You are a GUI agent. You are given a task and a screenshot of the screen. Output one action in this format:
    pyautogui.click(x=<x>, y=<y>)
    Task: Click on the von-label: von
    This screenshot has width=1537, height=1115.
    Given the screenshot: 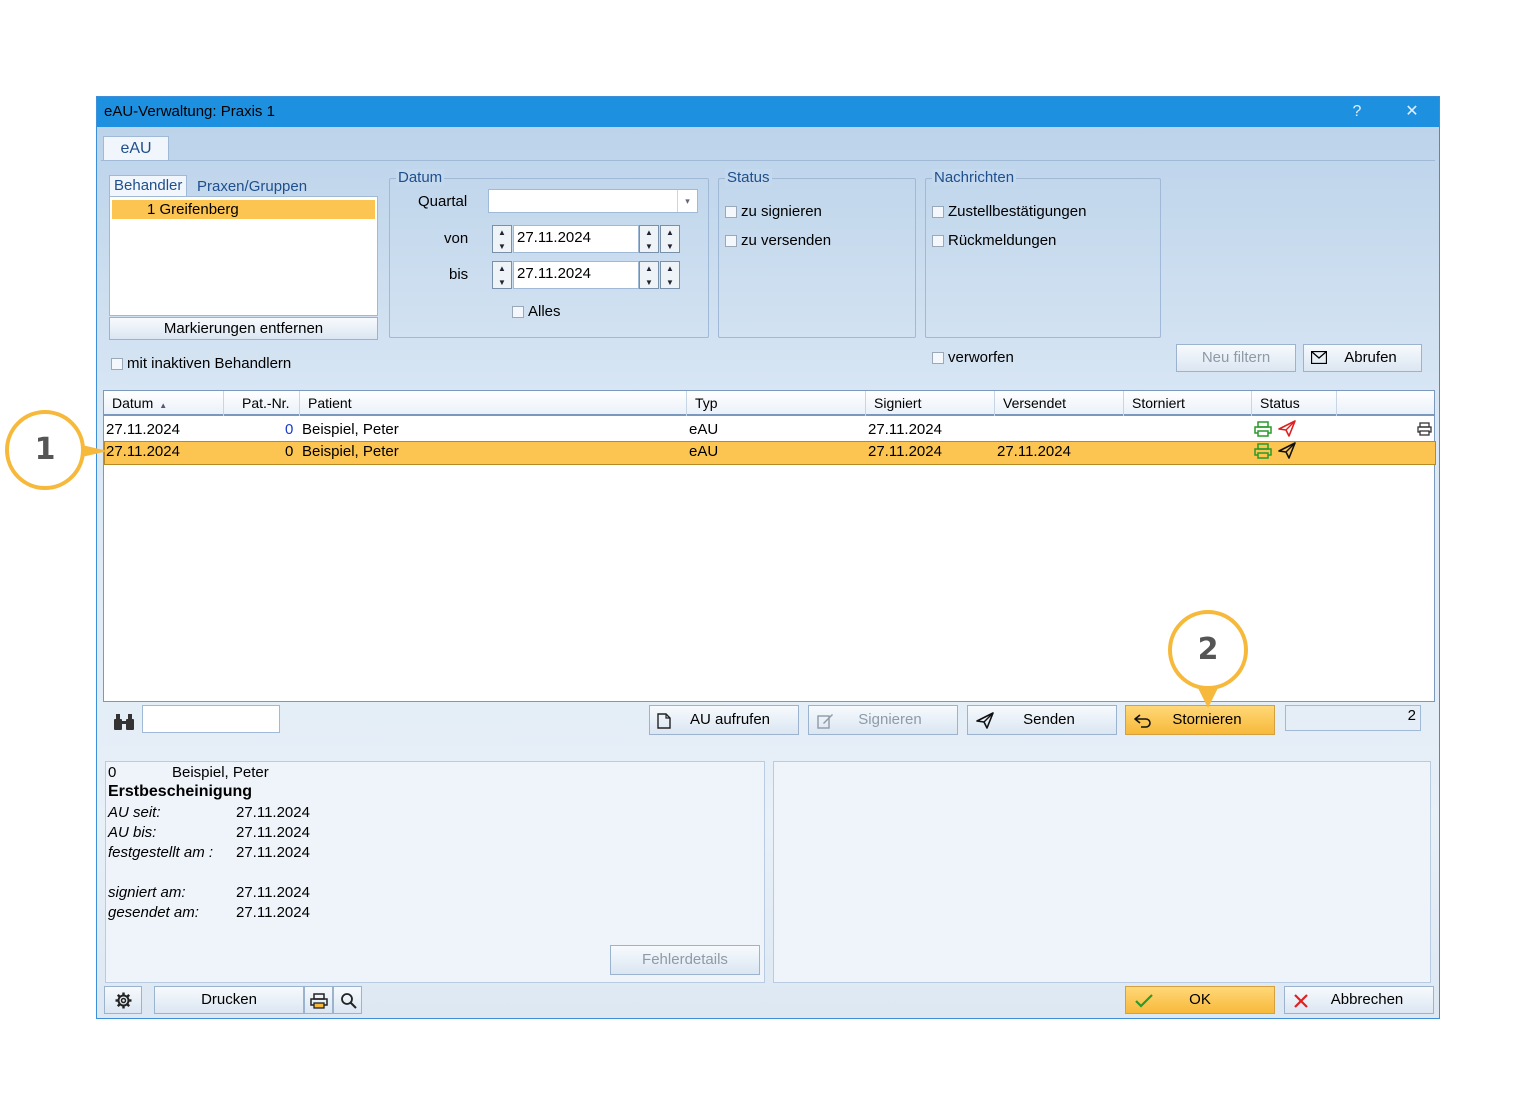 What is the action you would take?
    pyautogui.click(x=456, y=238)
    